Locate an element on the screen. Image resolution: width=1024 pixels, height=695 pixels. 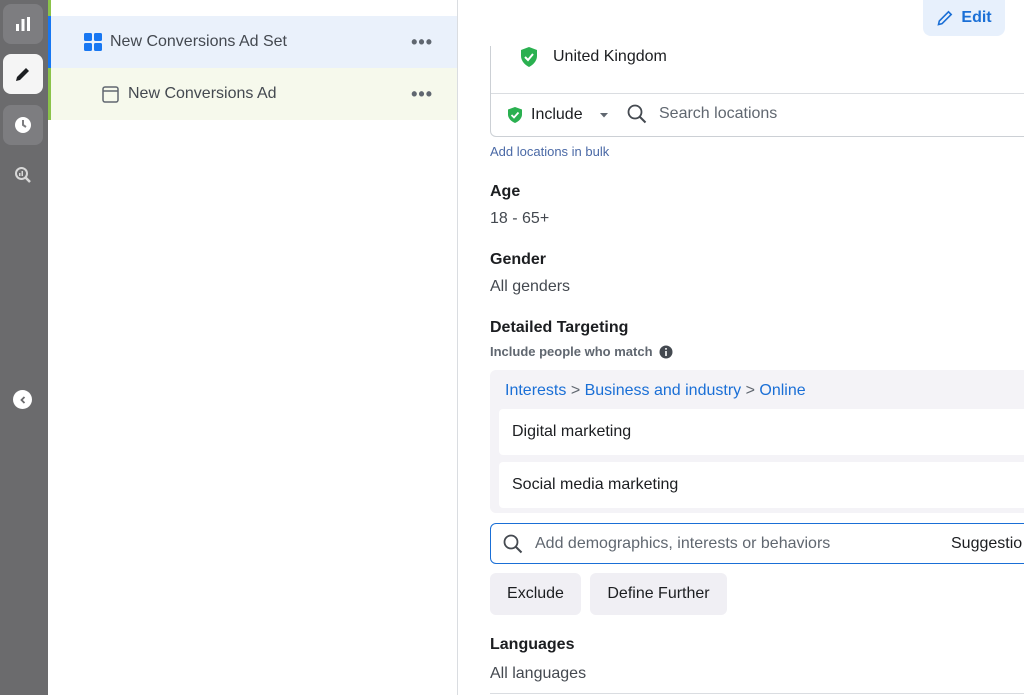
interest-item: Social media marketing is located at coordinates (761, 485).